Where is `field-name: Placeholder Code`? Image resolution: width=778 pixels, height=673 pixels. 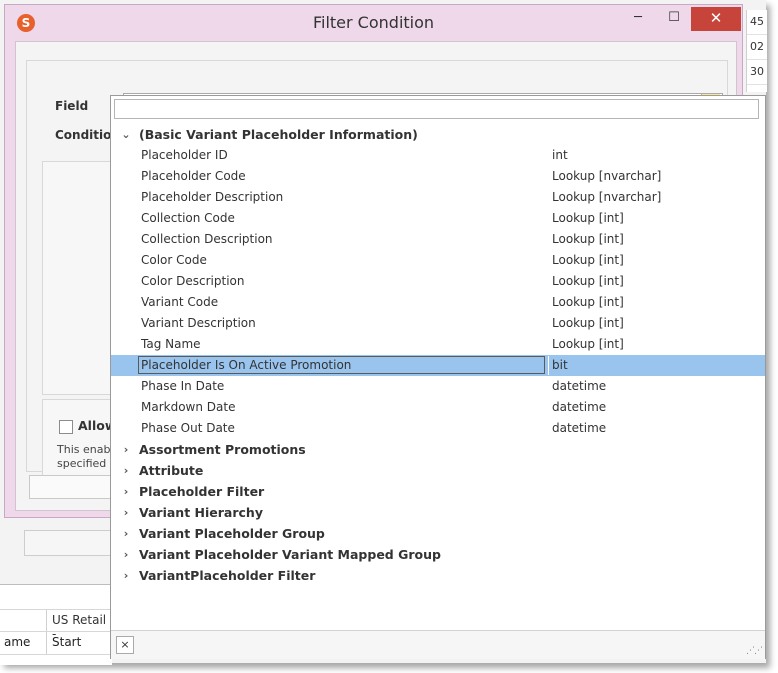
field-name: Placeholder Code is located at coordinates (193, 176).